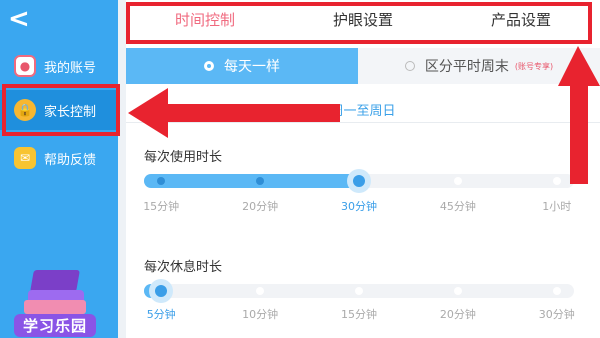 This screenshot has width=600, height=338. Describe the element at coordinates (61, 110) in the screenshot. I see `annotation-box-sidebar` at that location.